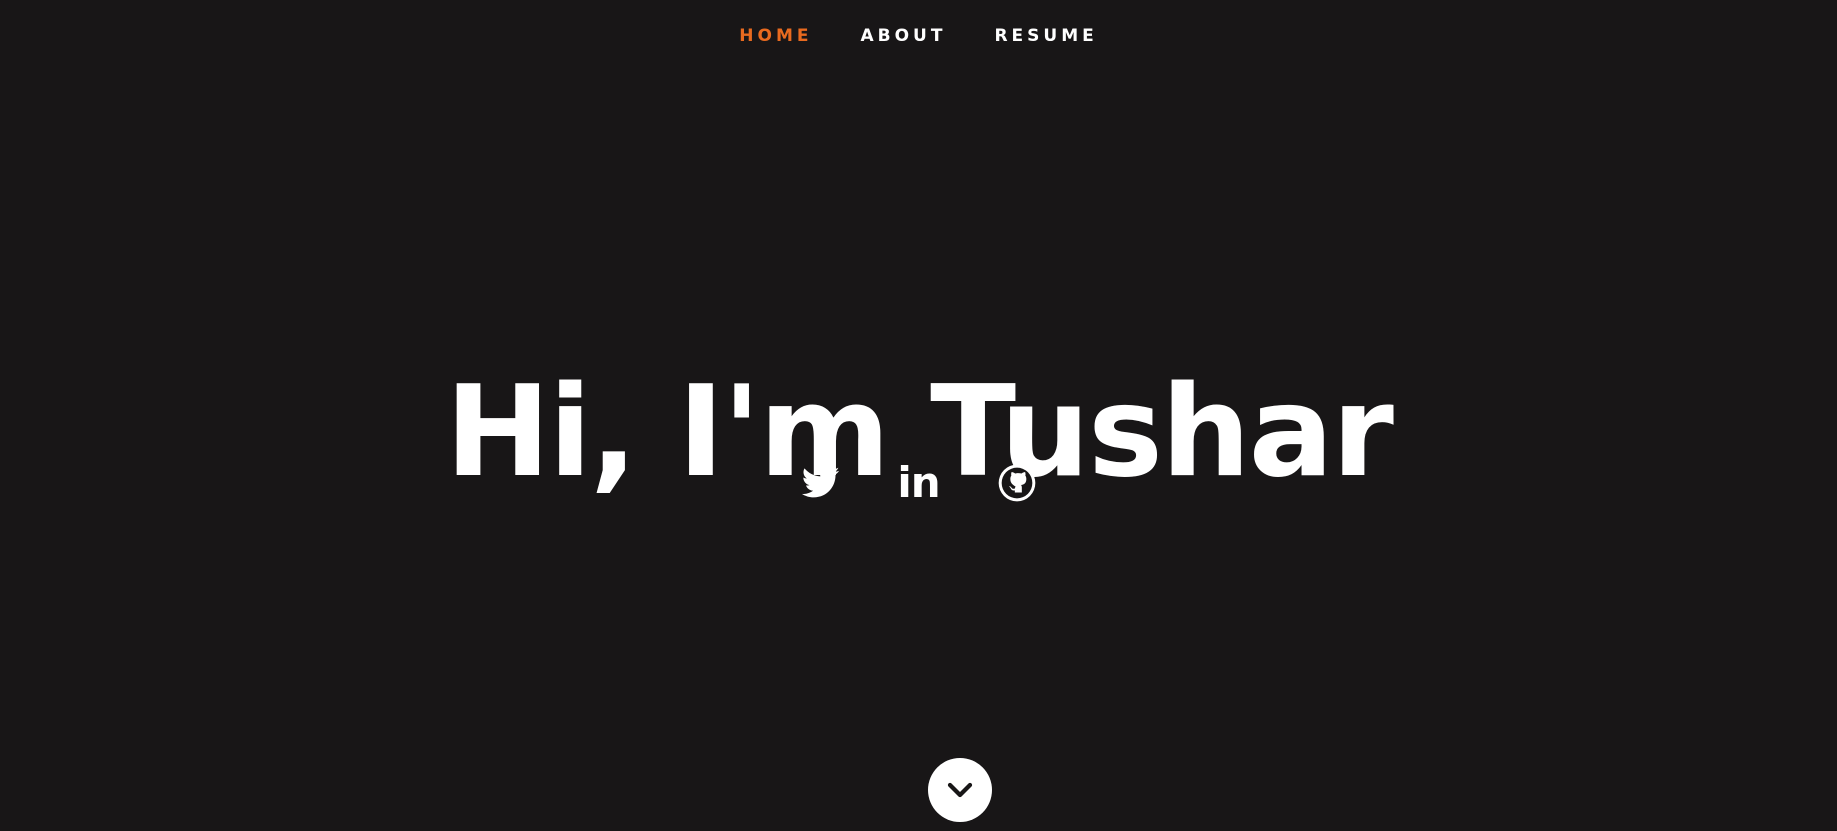  What do you see at coordinates (775, 36) in the screenshot?
I see `nav-home: HOME` at bounding box center [775, 36].